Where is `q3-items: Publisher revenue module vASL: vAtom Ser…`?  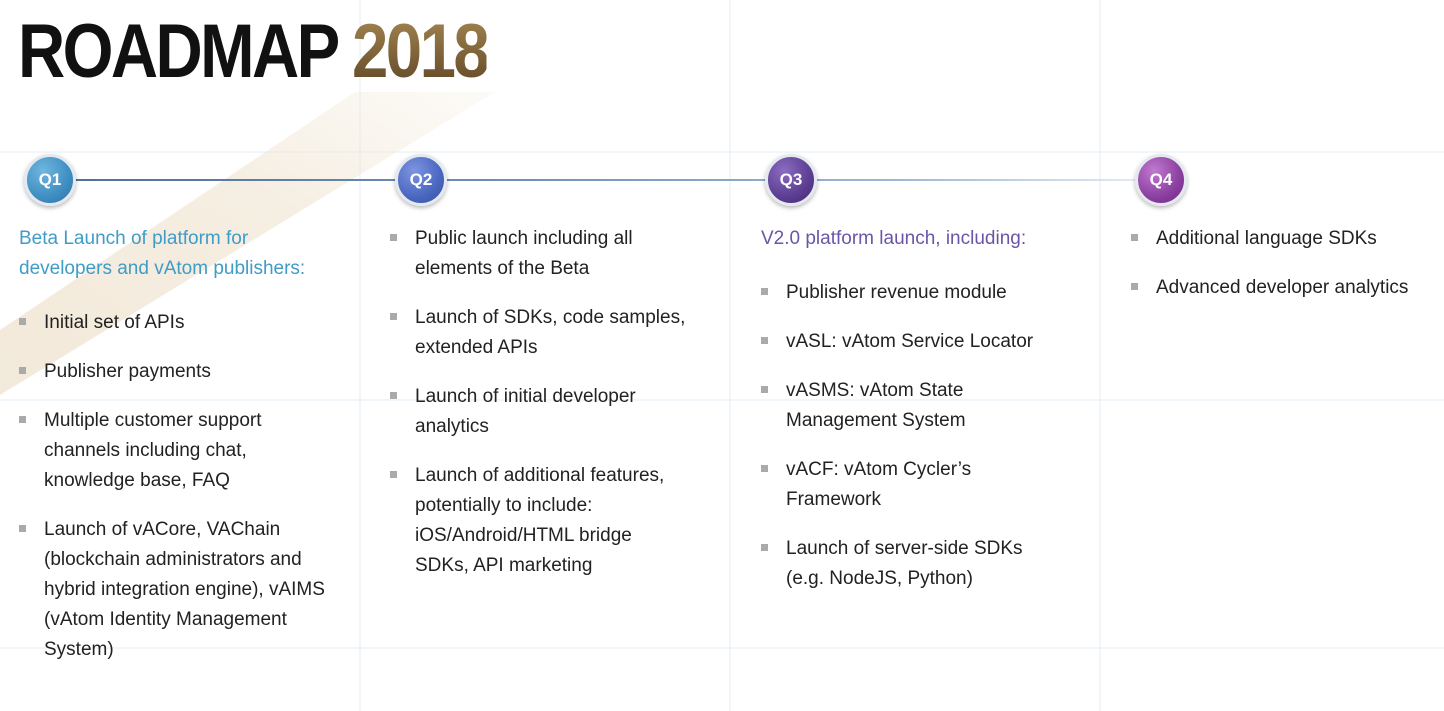
q3-items: Publisher revenue module vASL: vAtom Ser… is located at coordinates (921, 436).